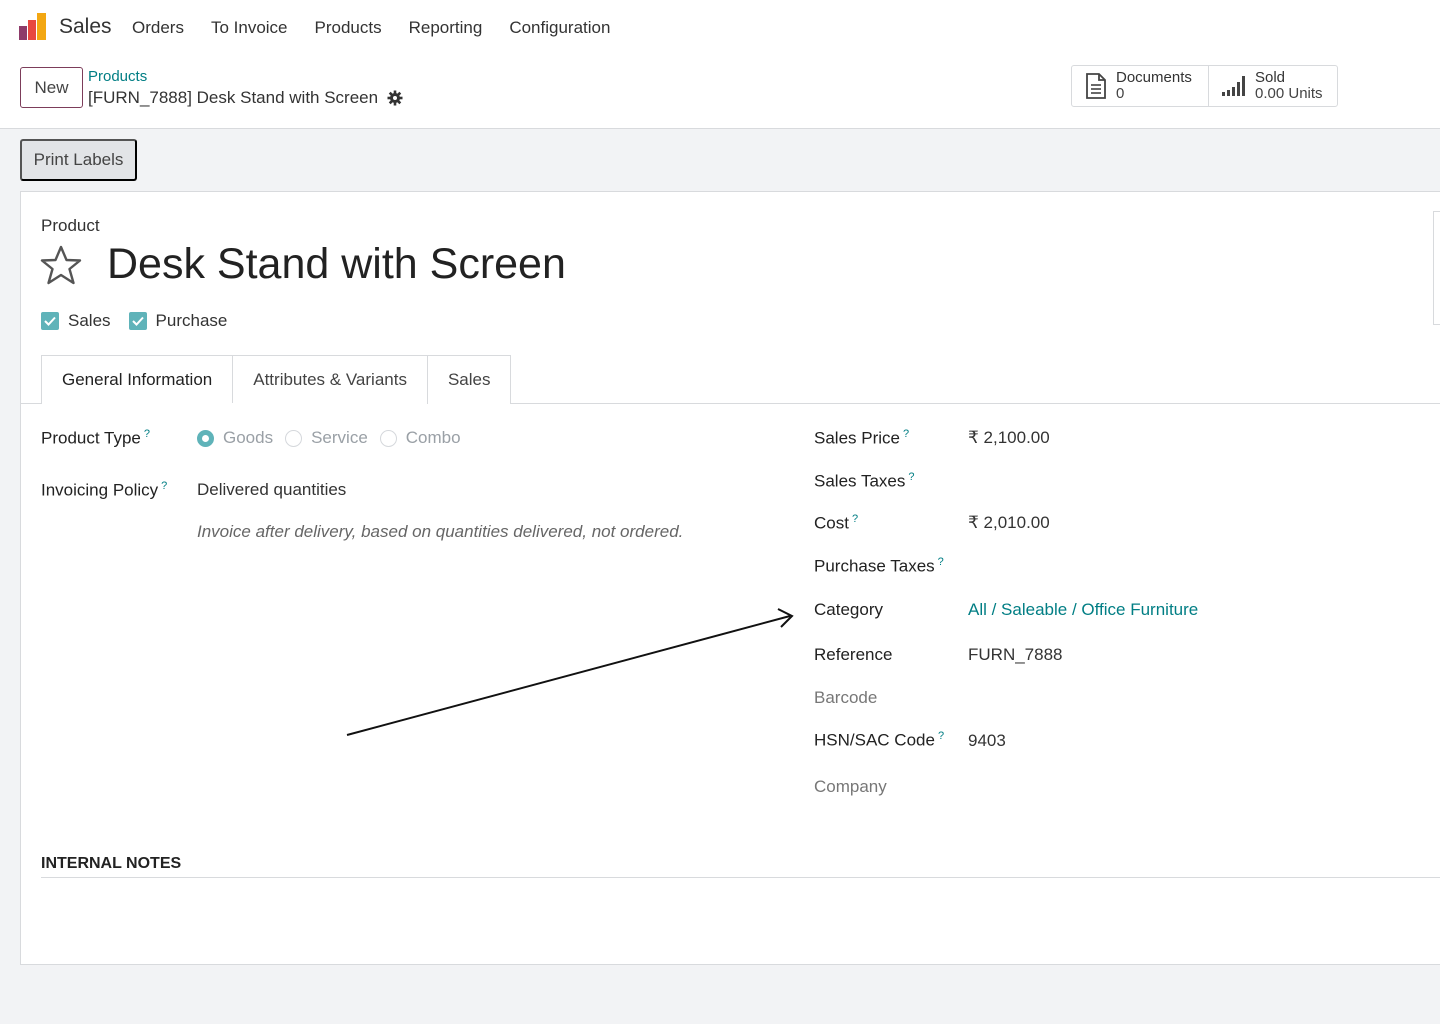  Describe the element at coordinates (469, 379) in the screenshot. I see `tab-sales: Sales` at that location.